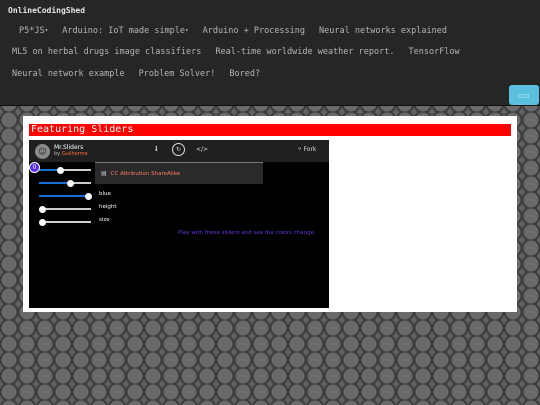 This screenshot has width=540, height=405. Describe the element at coordinates (179, 209) in the screenshot. I see `slider-row-height: height` at that location.